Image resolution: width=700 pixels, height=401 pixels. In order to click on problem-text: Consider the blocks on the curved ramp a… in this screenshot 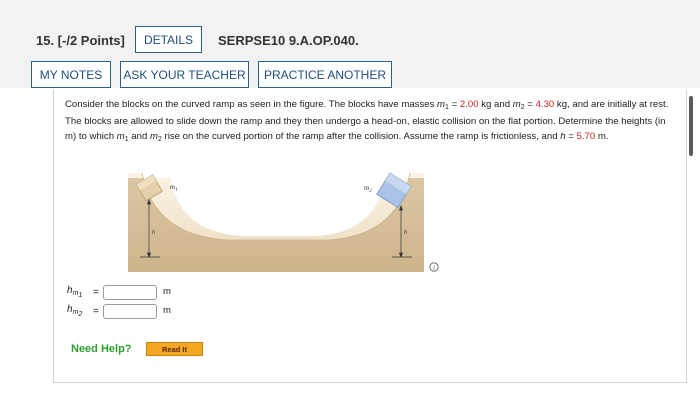, I will do `click(367, 121)`.